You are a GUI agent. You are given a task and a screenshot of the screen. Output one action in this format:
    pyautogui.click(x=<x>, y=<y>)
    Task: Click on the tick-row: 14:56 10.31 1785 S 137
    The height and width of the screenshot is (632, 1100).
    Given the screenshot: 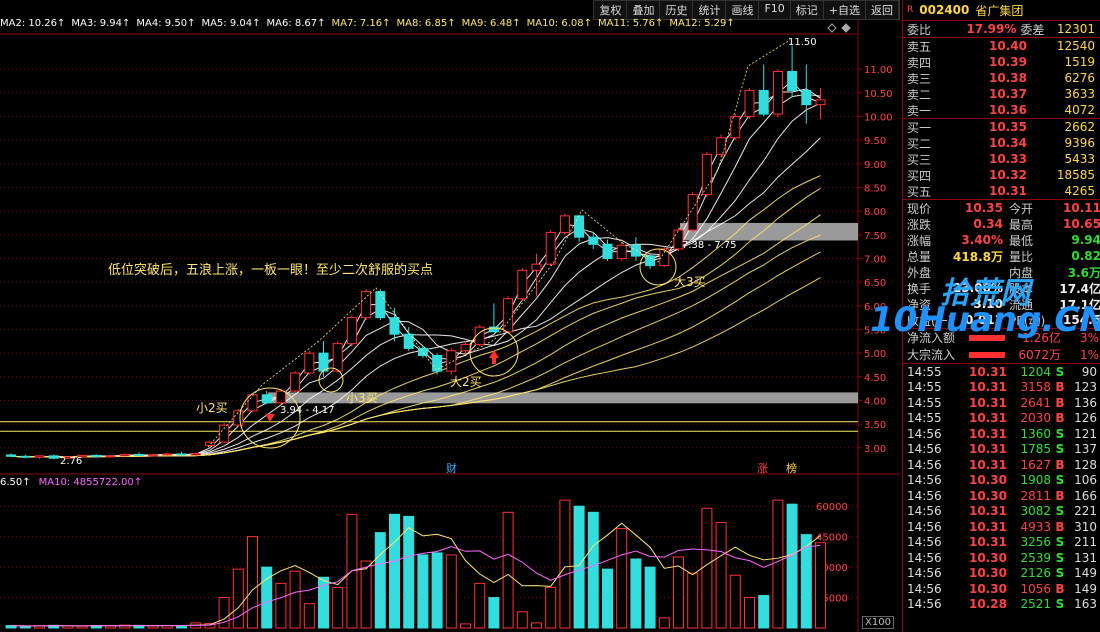 What is the action you would take?
    pyautogui.click(x=1001, y=450)
    